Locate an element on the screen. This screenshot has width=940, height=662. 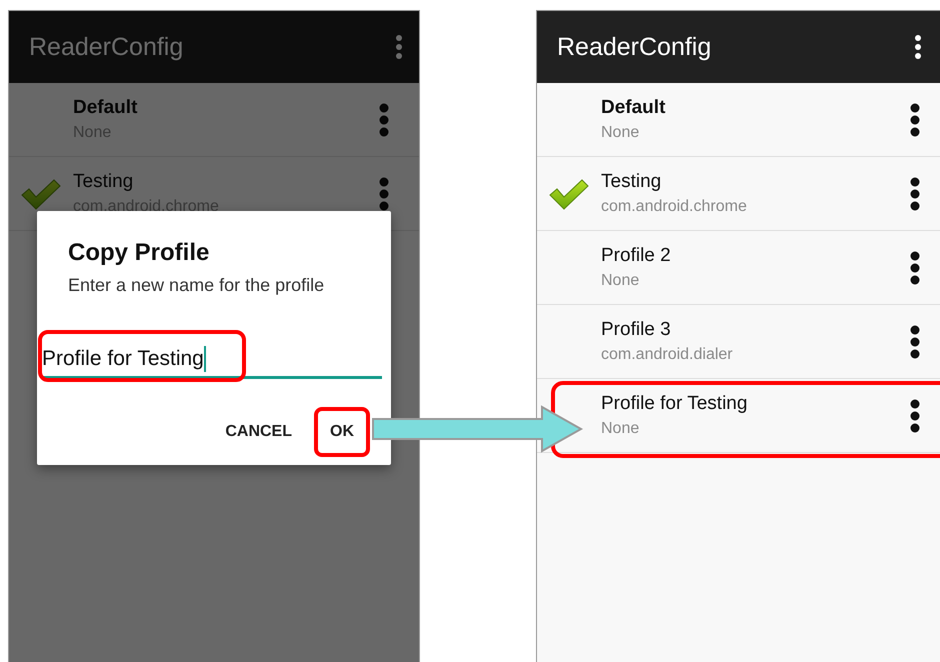
dialog-title: Copy Profile is located at coordinates (139, 253).